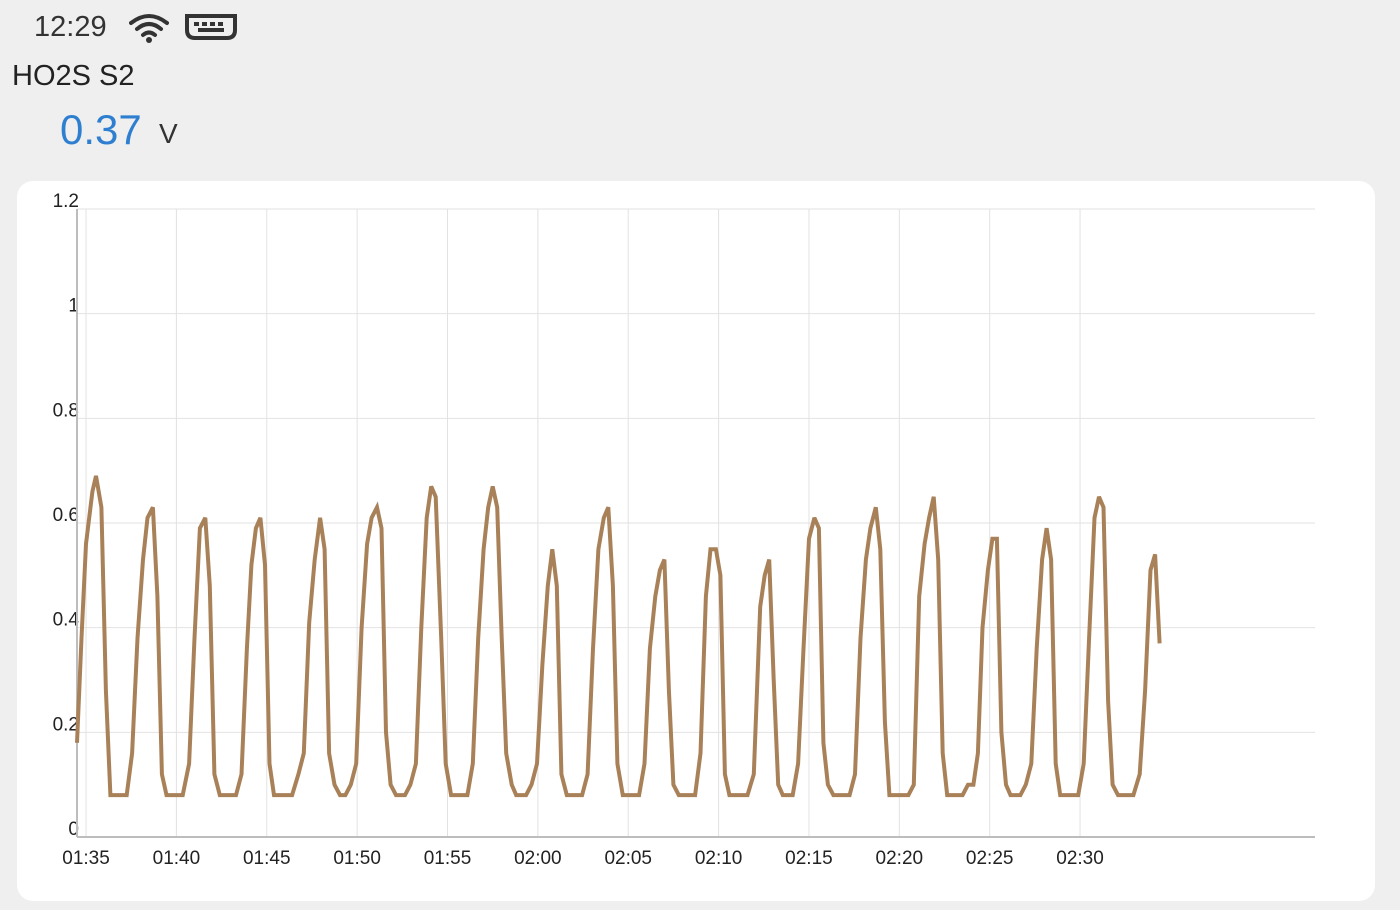 The width and height of the screenshot is (1400, 910). I want to click on x-tick-label: 02:25, so click(990, 858).